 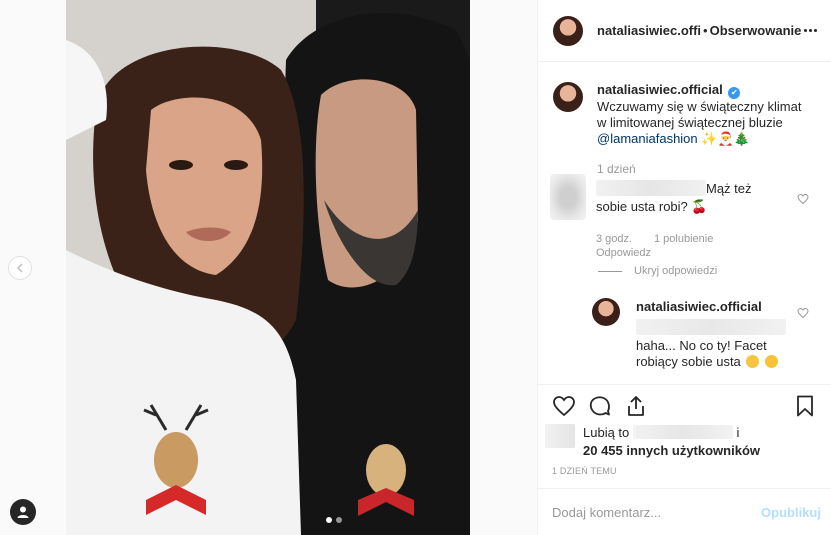 I want to click on likes-count: 20 455 innych użytkowników, so click(x=671, y=450).